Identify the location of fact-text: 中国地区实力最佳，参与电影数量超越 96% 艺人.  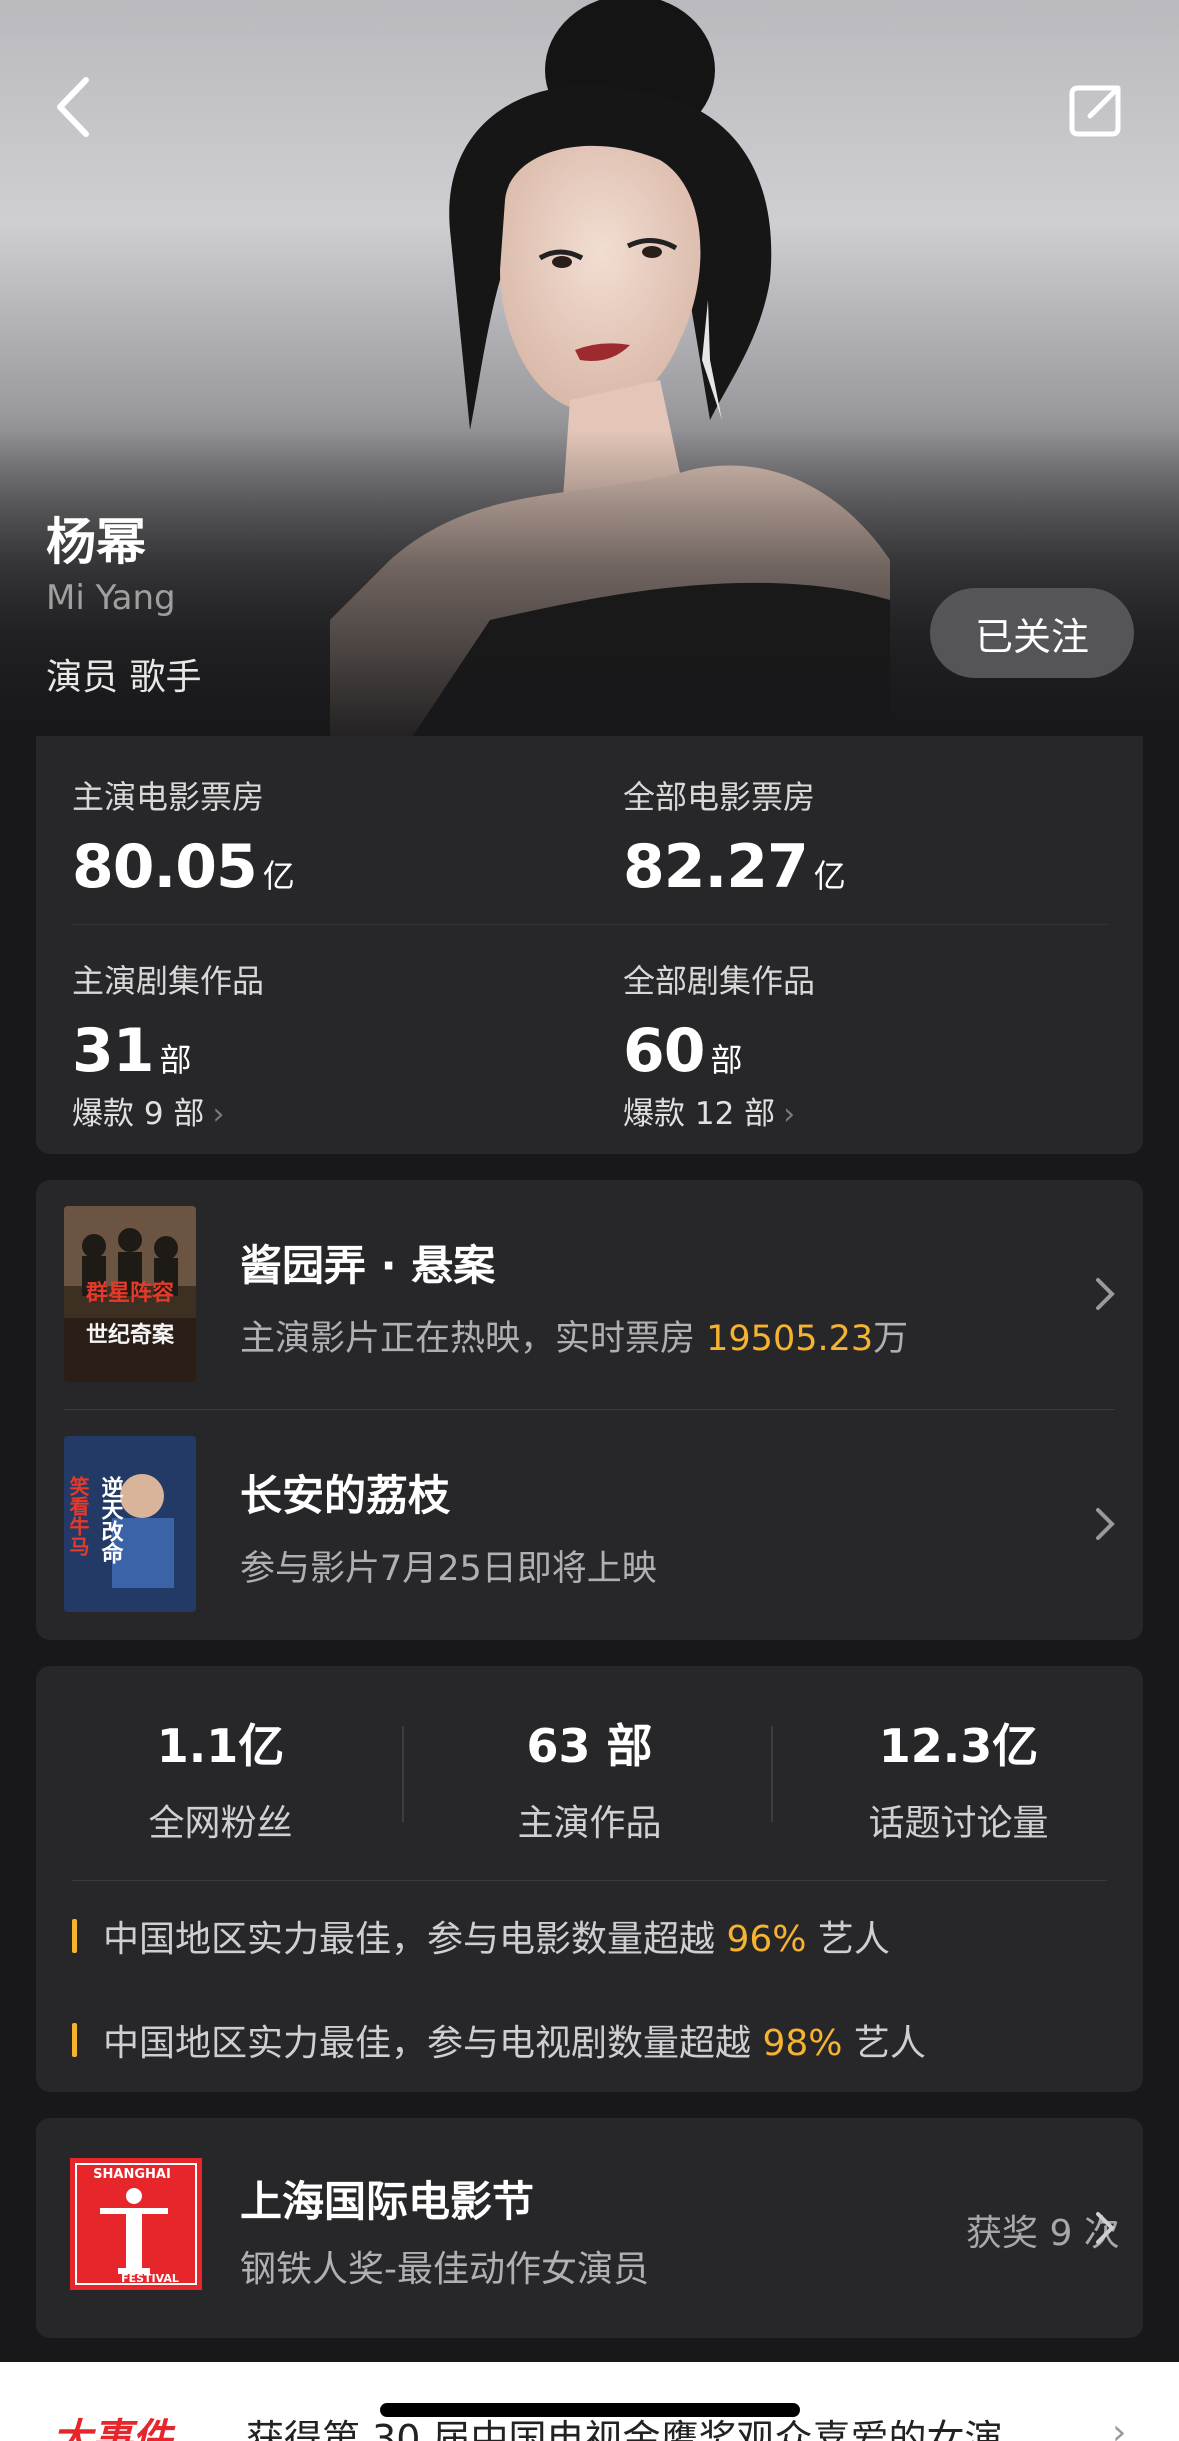
(496, 1939).